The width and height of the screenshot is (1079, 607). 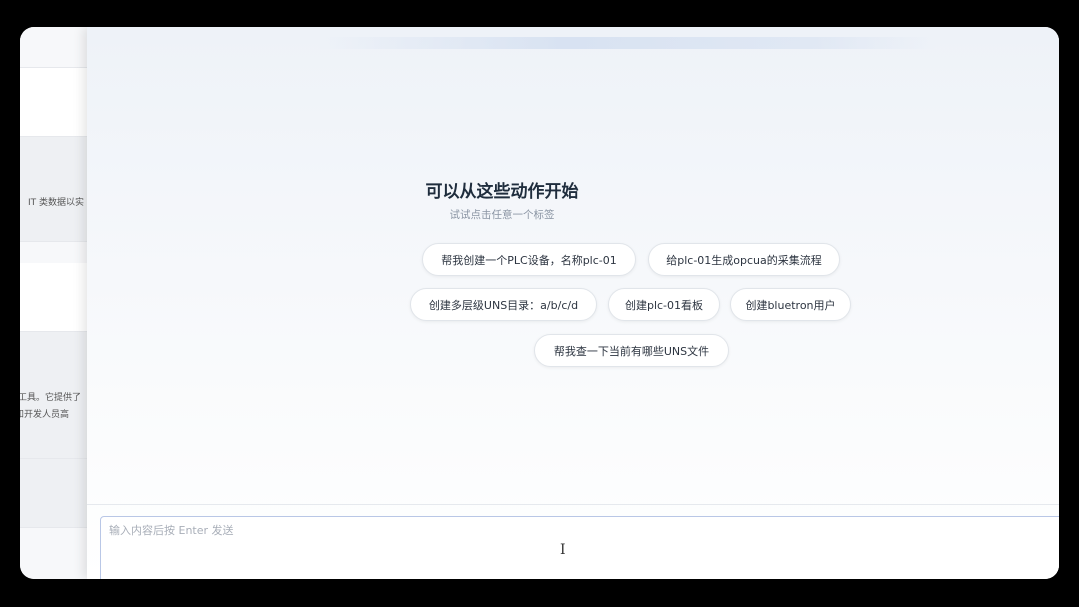 I want to click on suggestion-chip-uns-directory: 创建多层级UNS目录：a/b/c/d, so click(x=503, y=304).